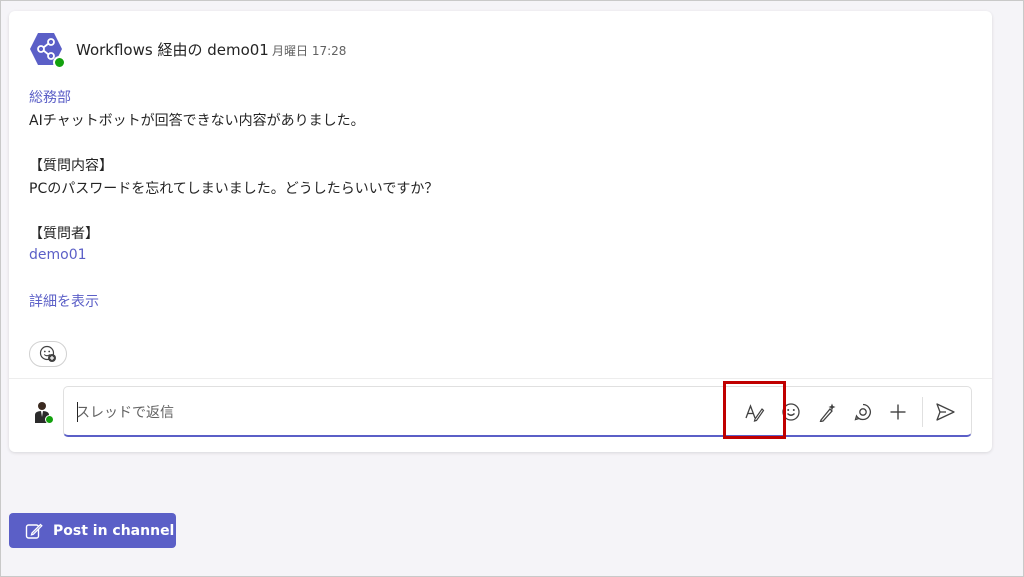  I want to click on plus-icon, so click(898, 412).